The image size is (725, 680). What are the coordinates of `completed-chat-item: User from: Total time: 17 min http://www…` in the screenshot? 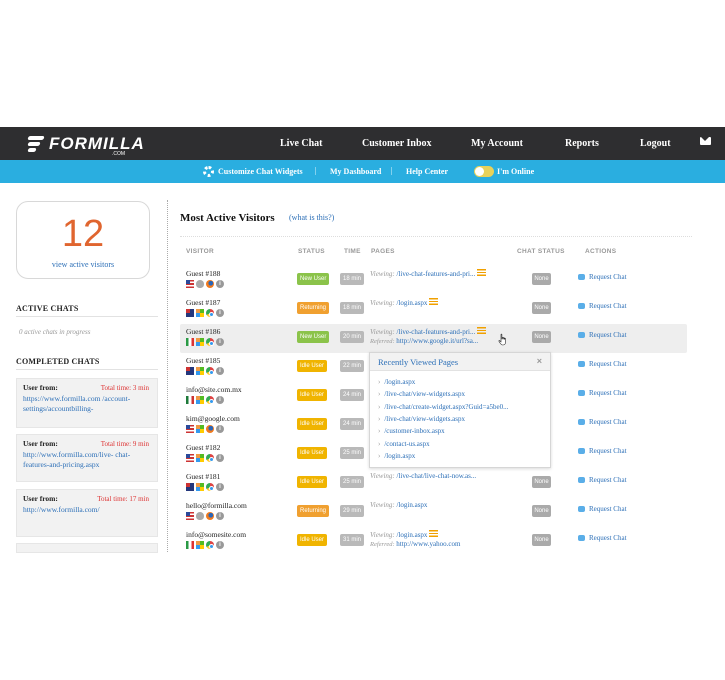 It's located at (87, 513).